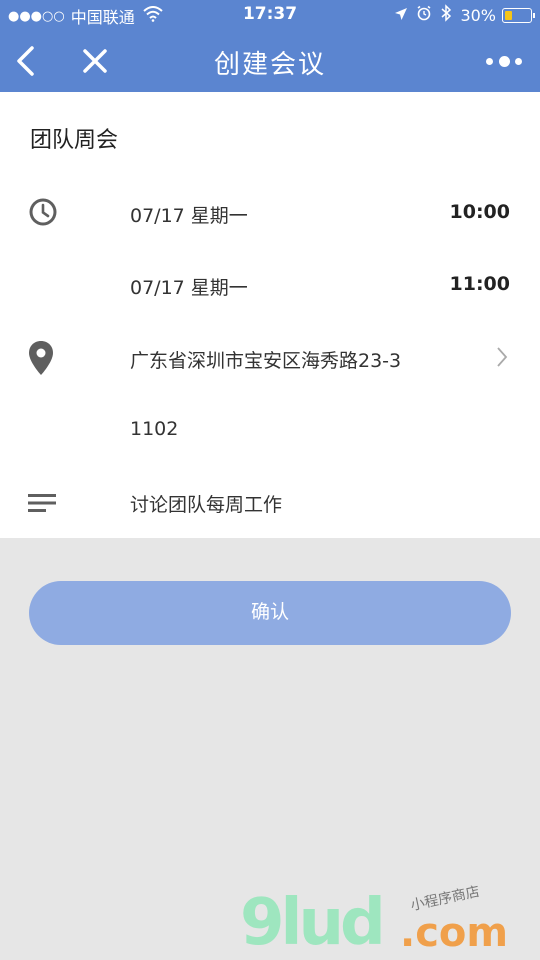 This screenshot has height=960, width=540. I want to click on bluetooth-icon, so click(446, 15).